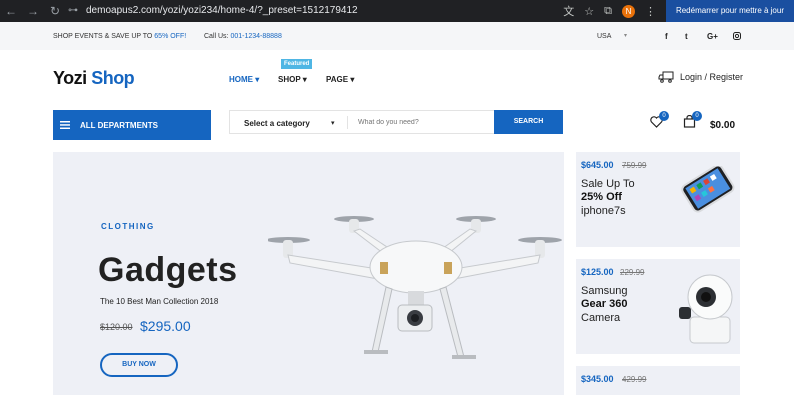  Describe the element at coordinates (632, 272) in the screenshot. I see `promo-old-price: 229.99` at that location.